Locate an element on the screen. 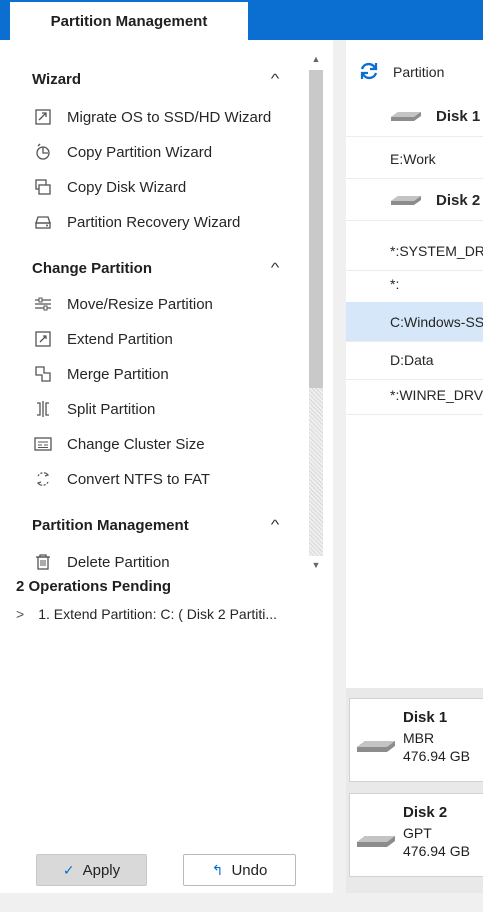 This screenshot has width=483, height=912. table-row-disk-1: Disk 1 is located at coordinates (414, 117).